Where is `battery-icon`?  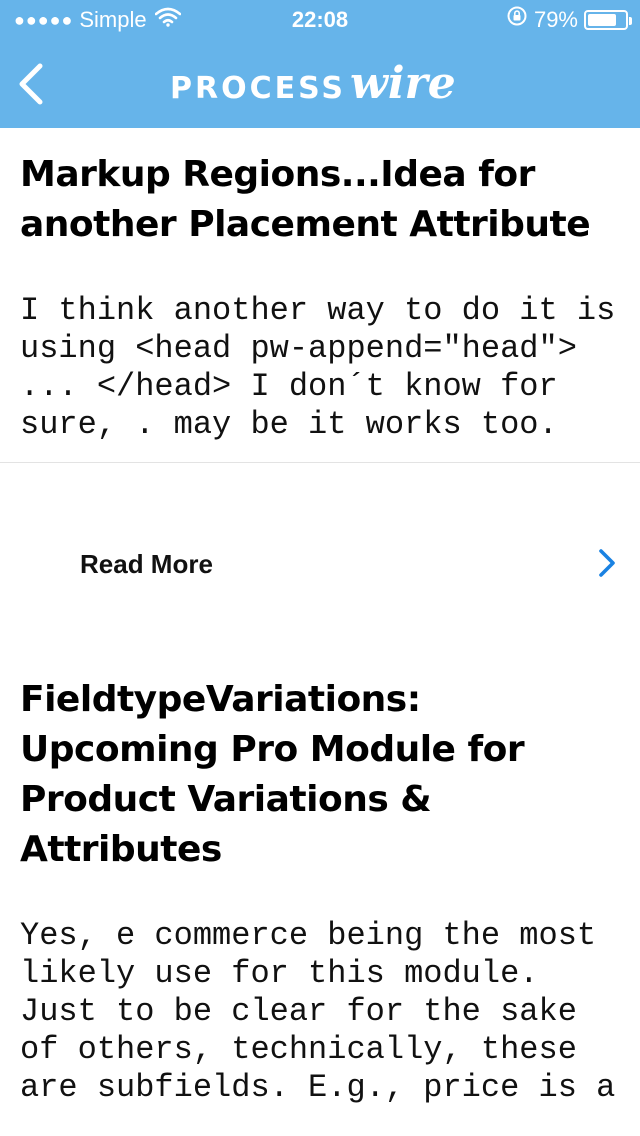 battery-icon is located at coordinates (608, 20).